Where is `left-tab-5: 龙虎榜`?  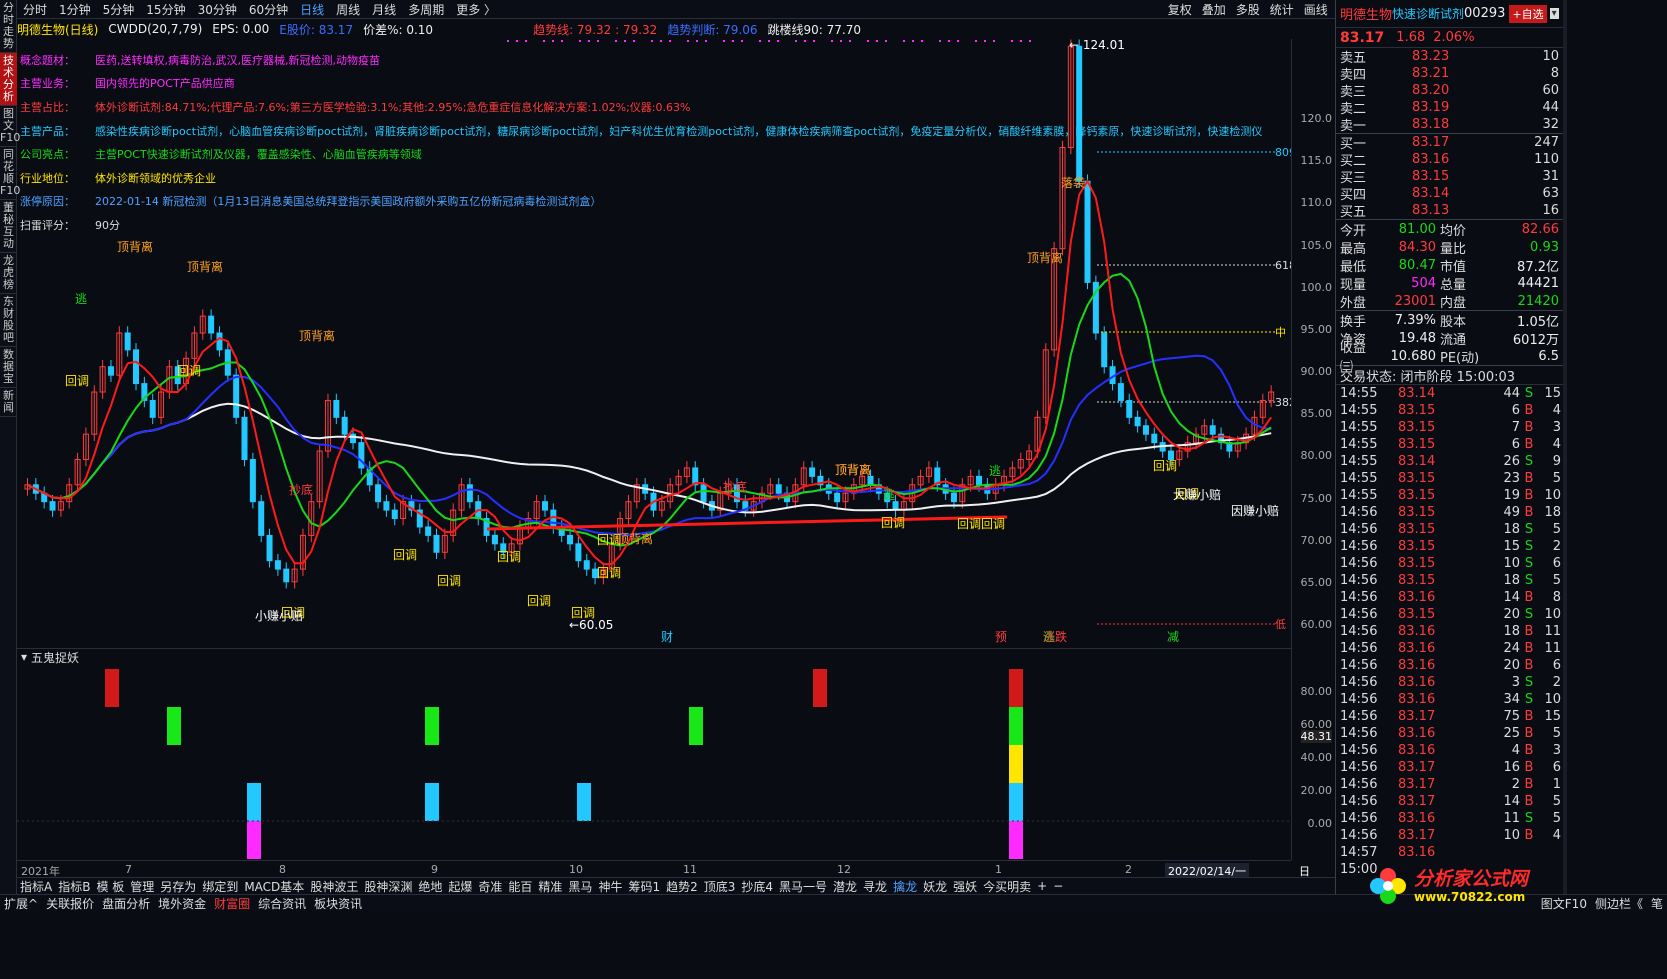 left-tab-5: 龙虎榜 is located at coordinates (8, 273).